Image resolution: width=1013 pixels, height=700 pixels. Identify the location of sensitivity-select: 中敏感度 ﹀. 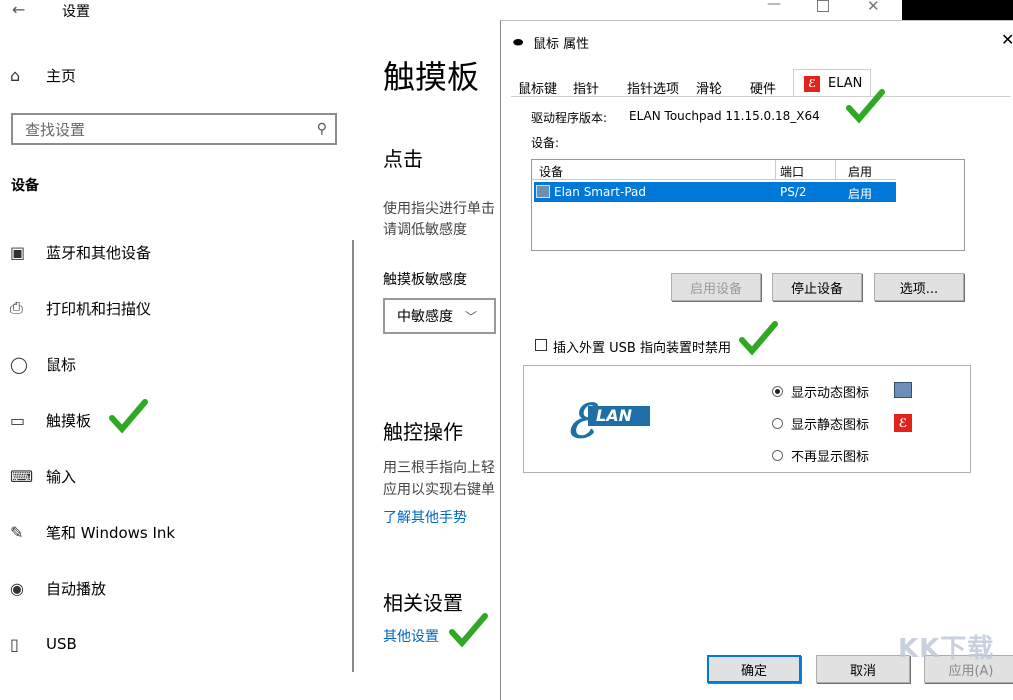
(439, 316).